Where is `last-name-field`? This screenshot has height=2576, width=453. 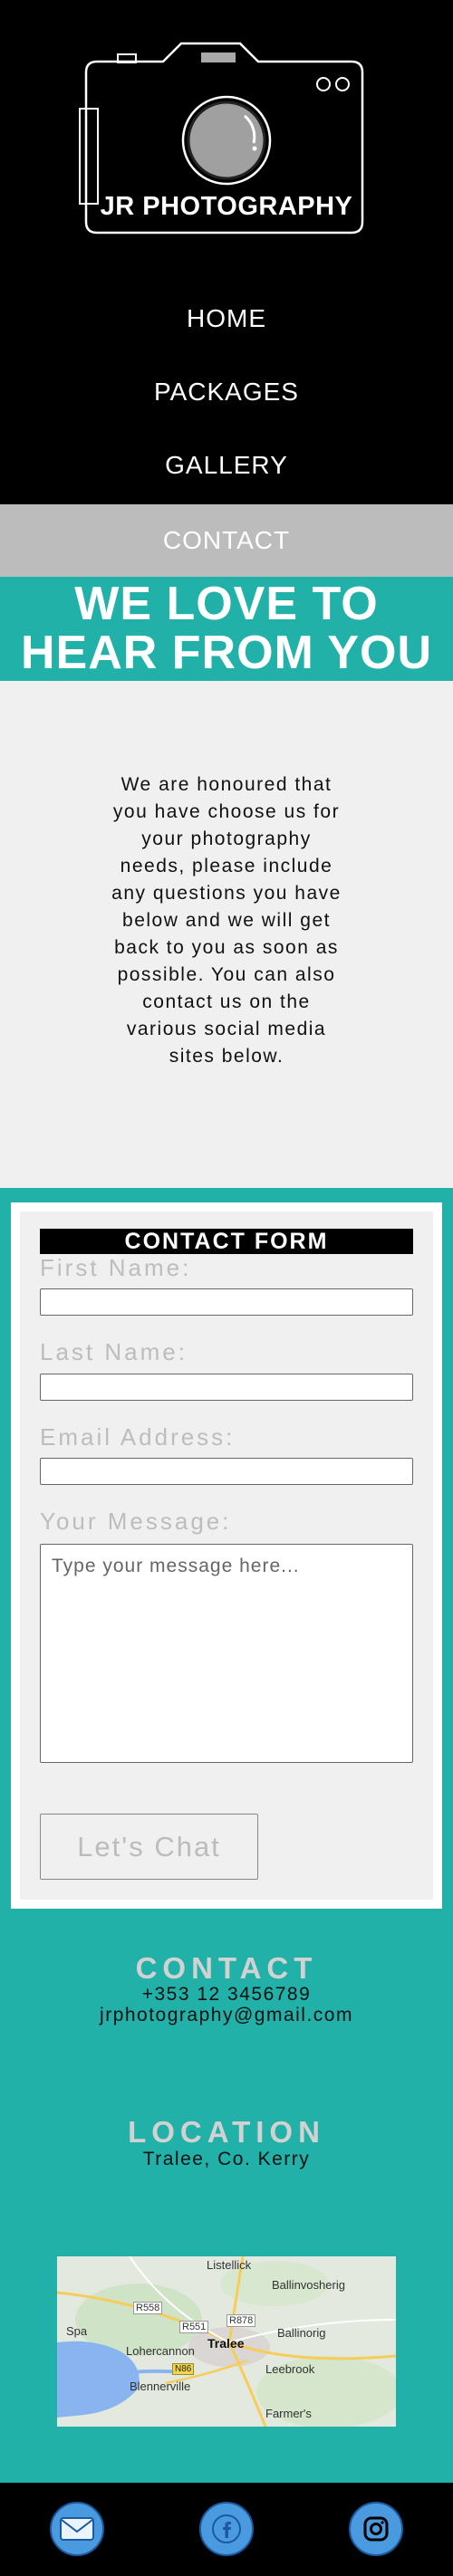
last-name-field is located at coordinates (227, 1387).